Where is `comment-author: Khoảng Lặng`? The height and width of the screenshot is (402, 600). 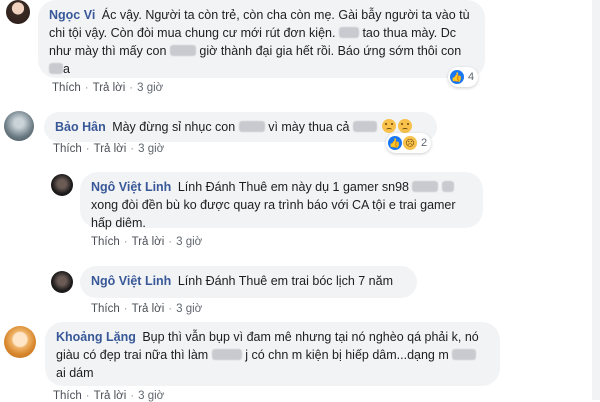
comment-author: Khoảng Lặng is located at coordinates (96, 337).